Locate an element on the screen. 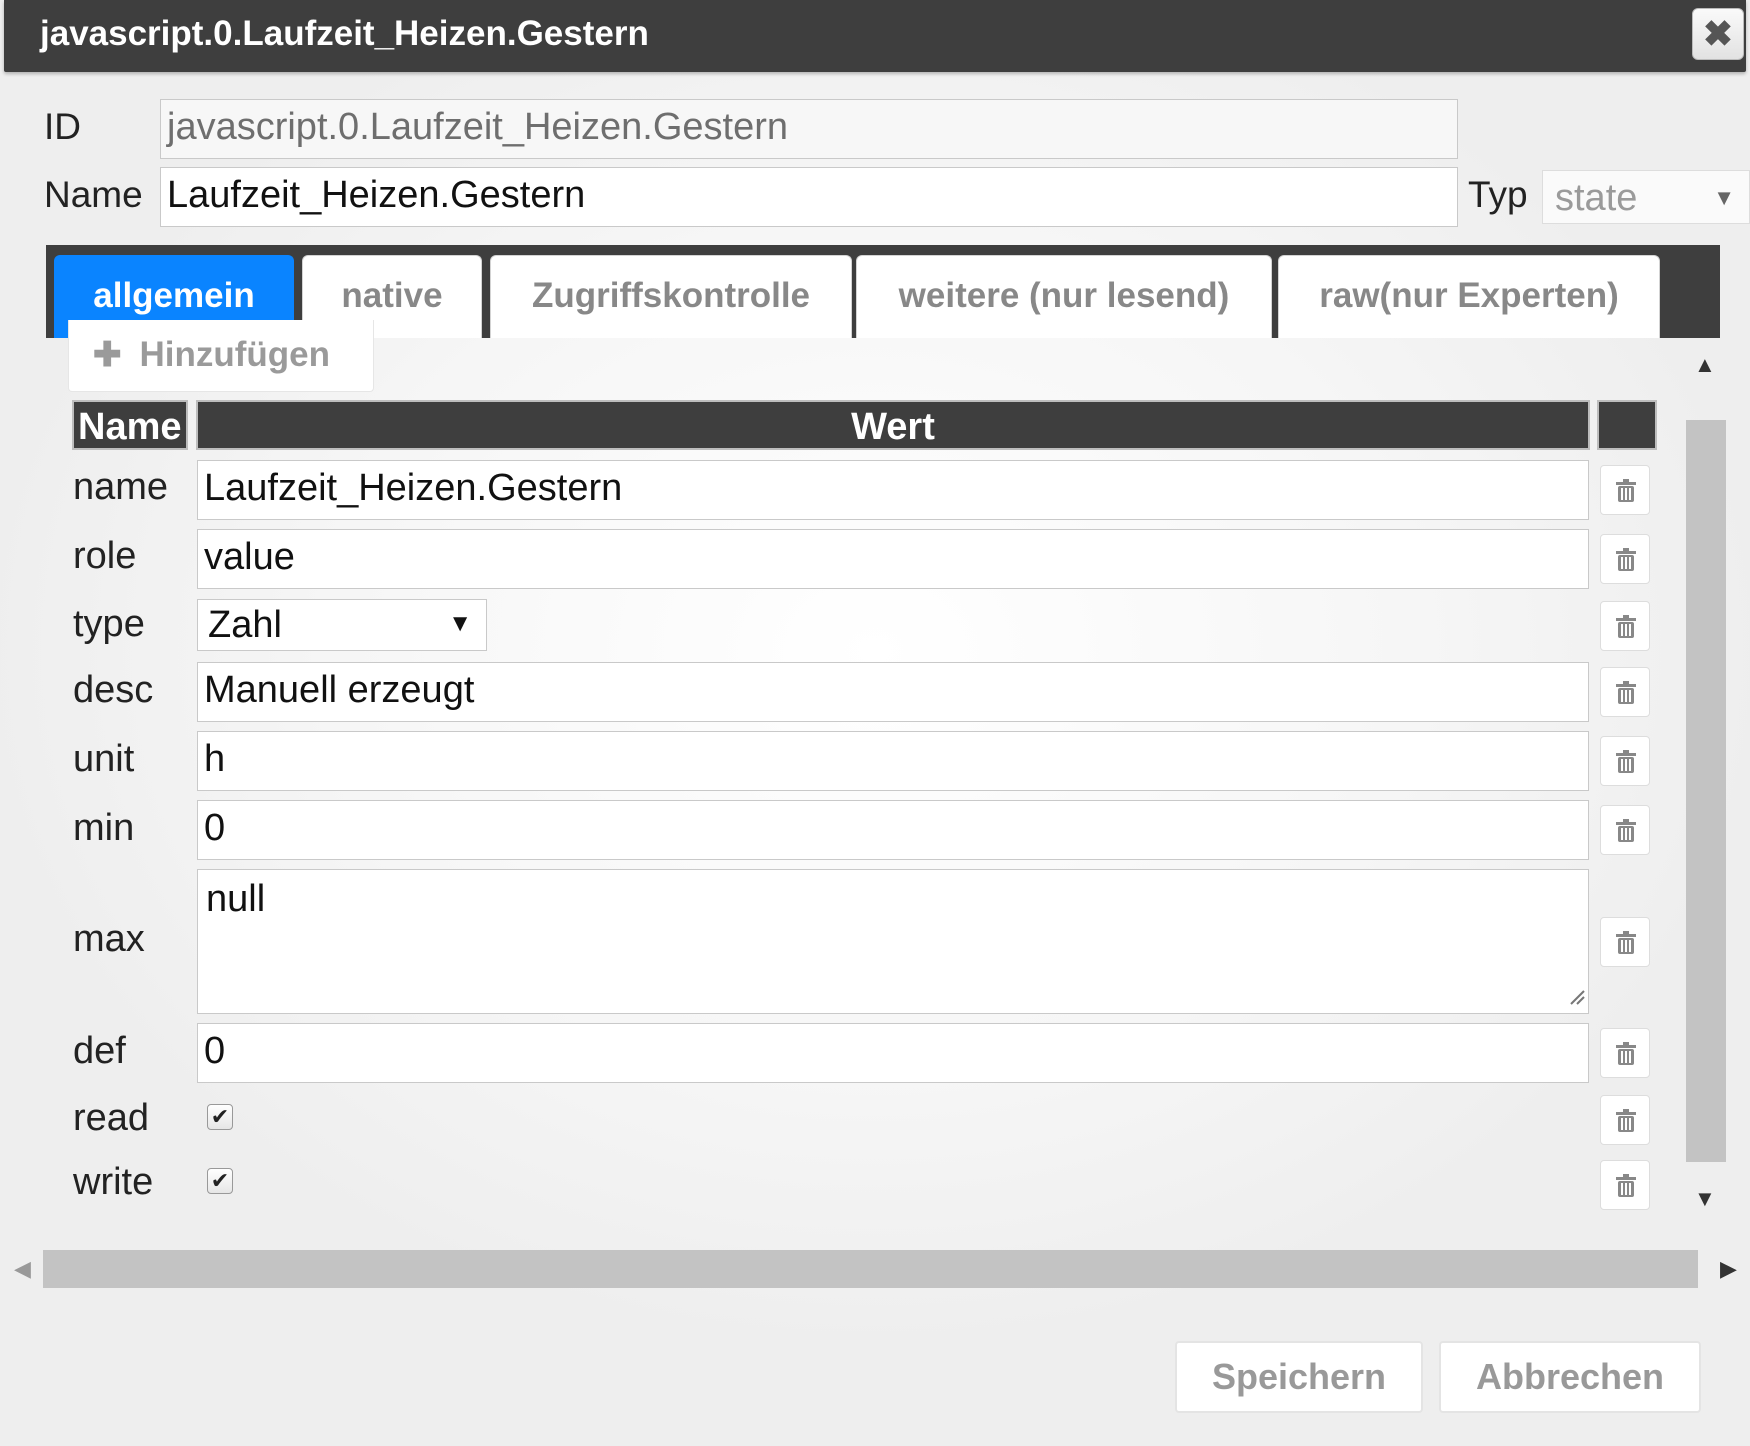 Image resolution: width=1750 pixels, height=1446 pixels. attribute-value-unit: h is located at coordinates (893, 761).